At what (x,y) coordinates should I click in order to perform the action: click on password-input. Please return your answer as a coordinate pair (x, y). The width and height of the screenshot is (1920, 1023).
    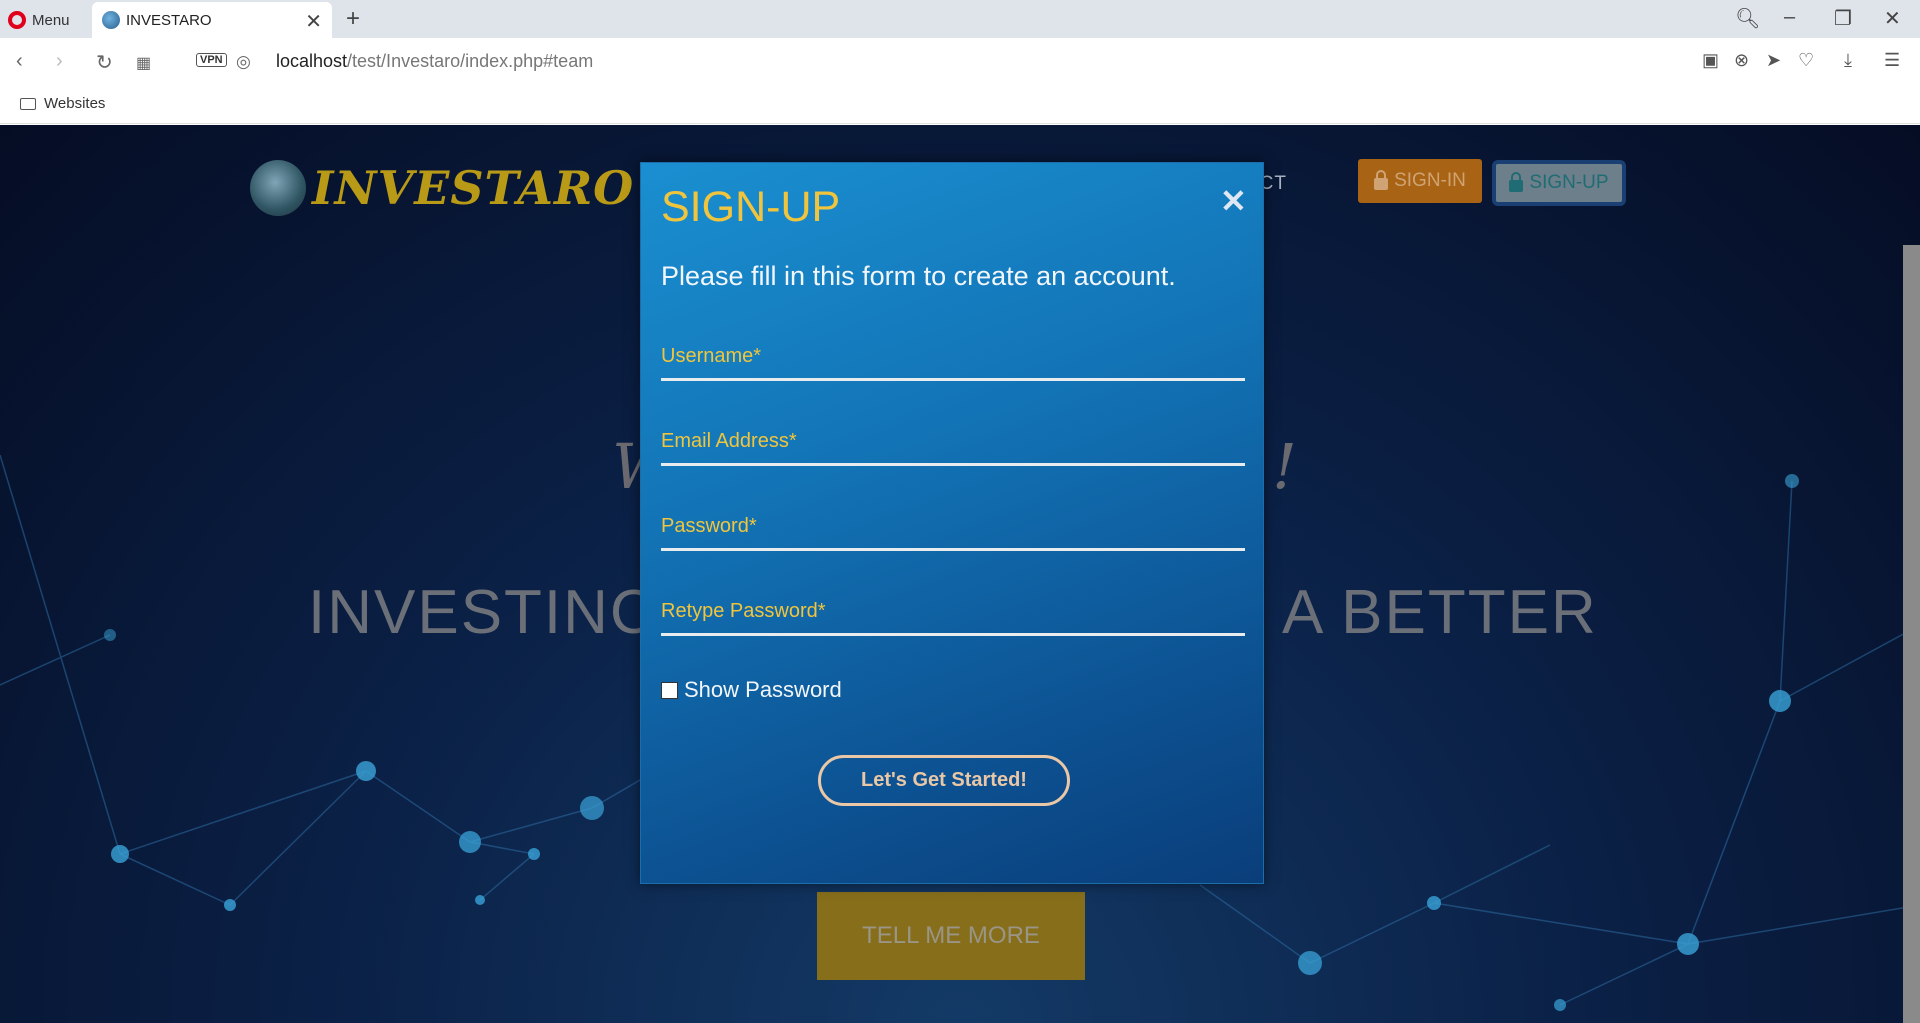
    Looking at the image, I should click on (953, 526).